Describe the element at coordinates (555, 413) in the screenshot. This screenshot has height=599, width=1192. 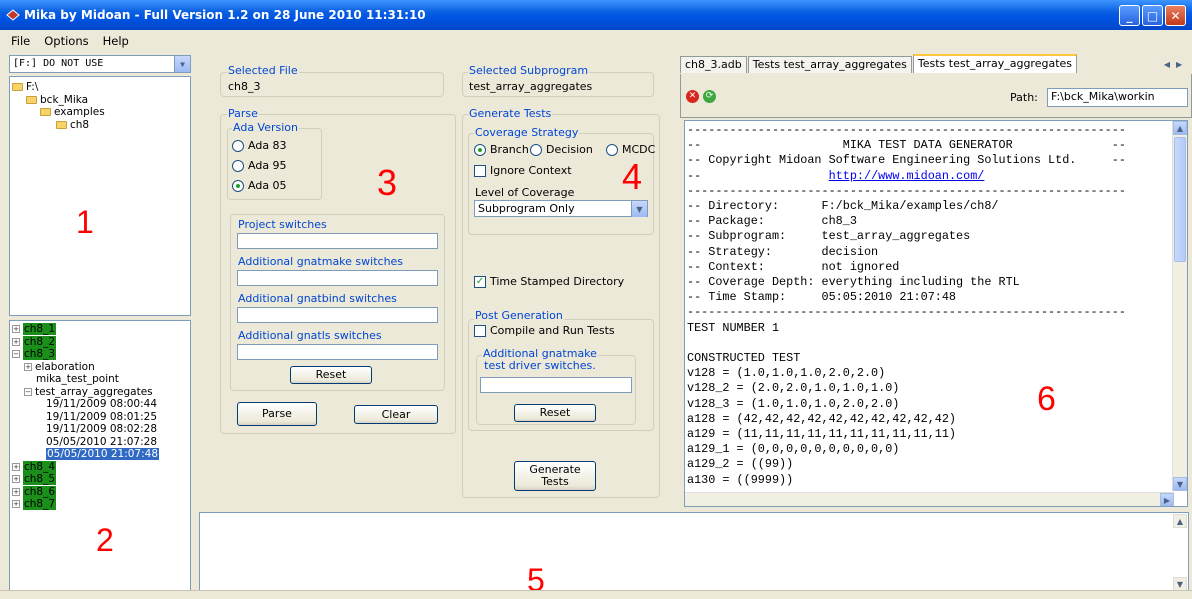
I see `post-reset-button: Reset` at that location.